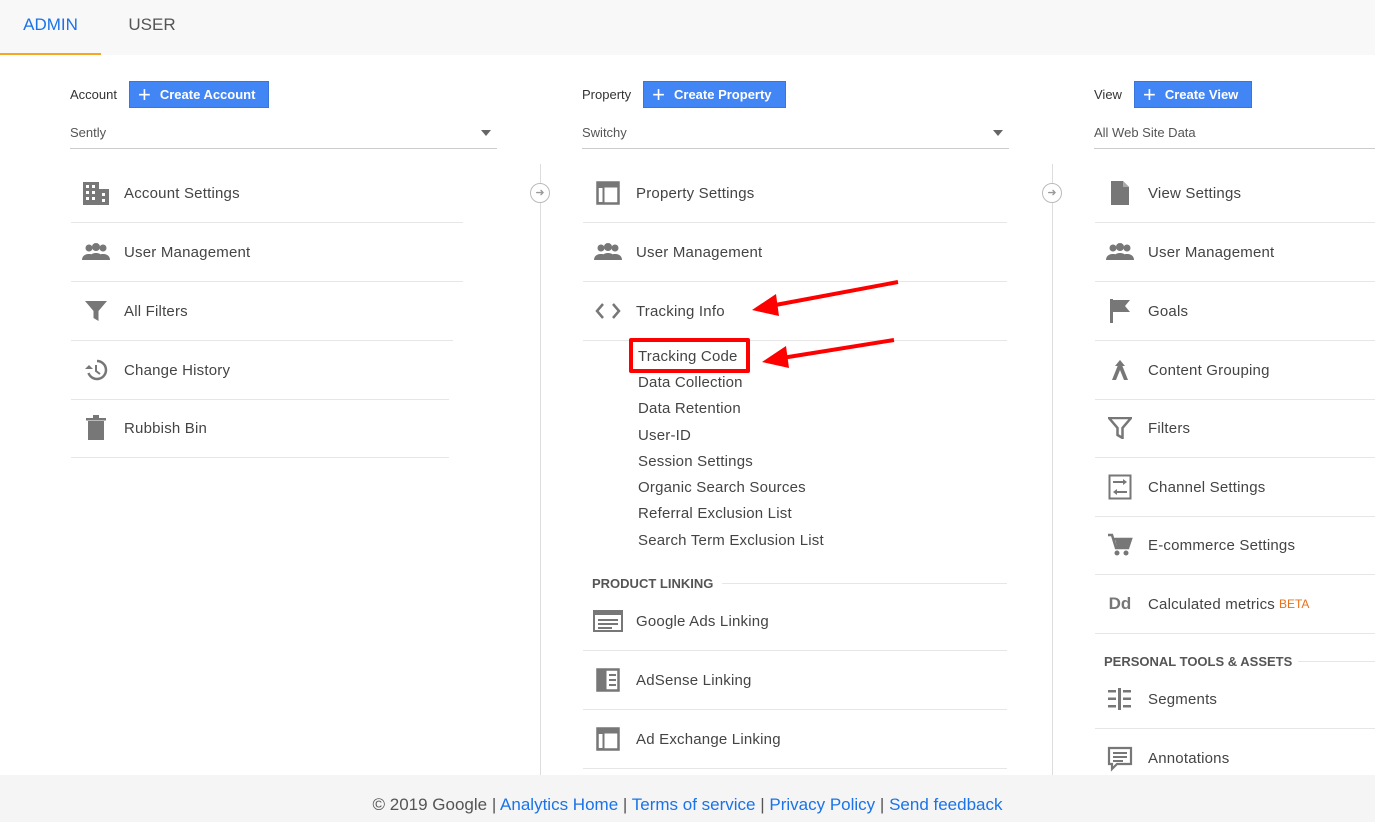 This screenshot has width=1375, height=822. What do you see at coordinates (607, 94) in the screenshot?
I see `property-label: Property` at bounding box center [607, 94].